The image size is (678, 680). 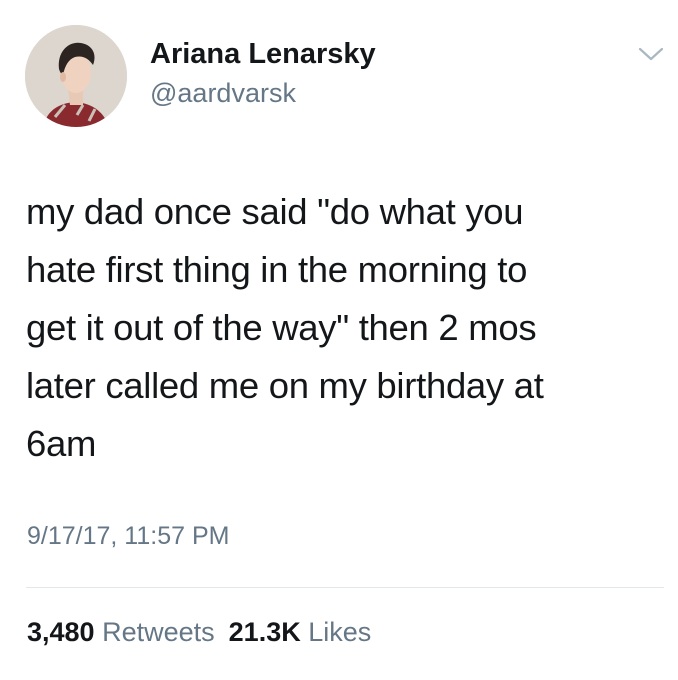 I want to click on retweets-stat: 3,480 Retweets, so click(x=121, y=632).